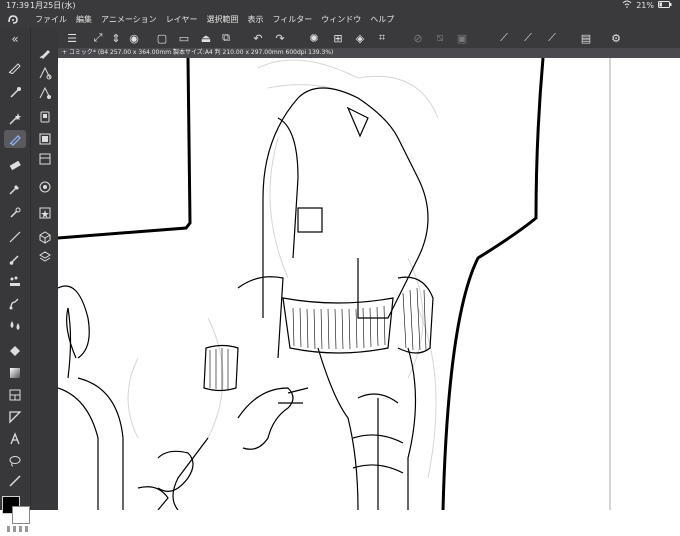 The image size is (680, 536). Describe the element at coordinates (616, 38) in the screenshot. I see `settings-icon: ⚙` at that location.